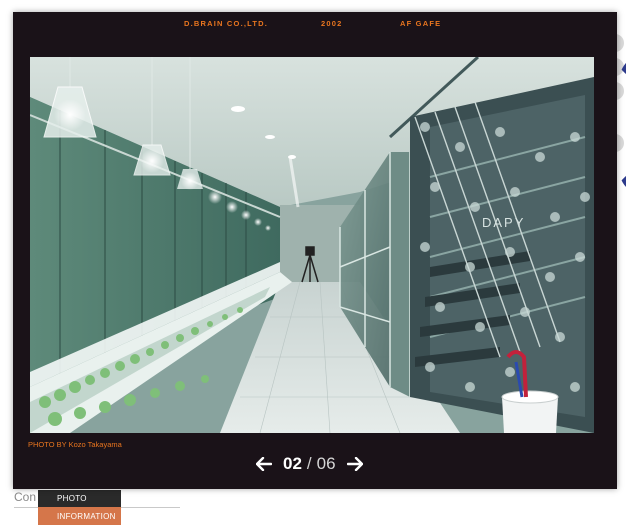 Image resolution: width=626 pixels, height=525 pixels. What do you see at coordinates (79, 516) in the screenshot?
I see `information-tab: INFORMATION` at bounding box center [79, 516].